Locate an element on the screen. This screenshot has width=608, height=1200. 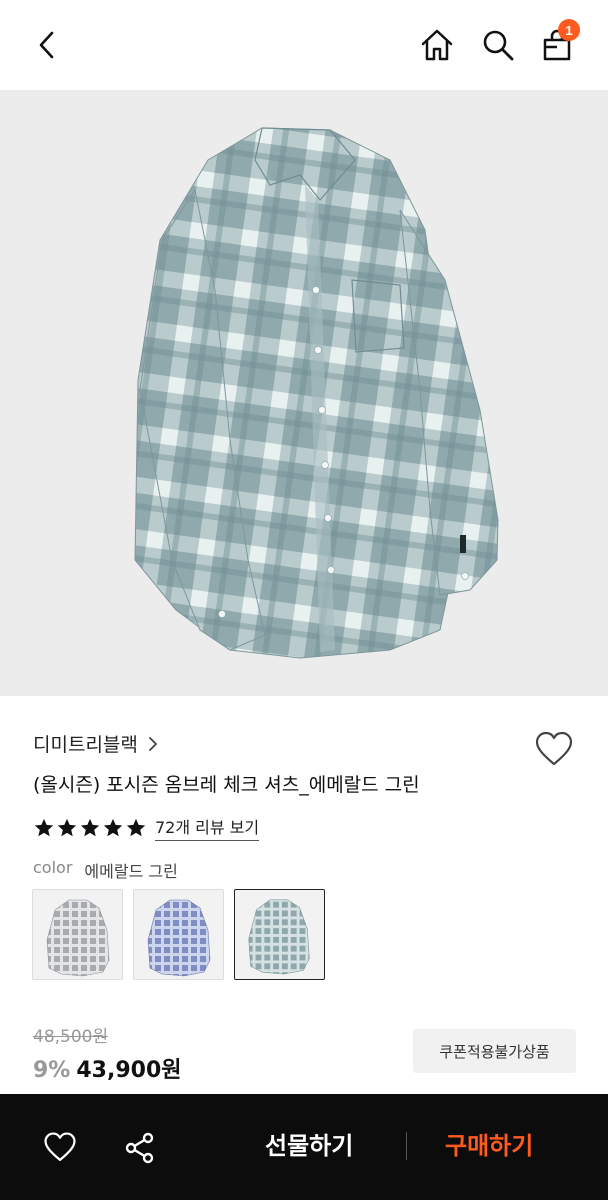
share-button is located at coordinates (140, 1148).